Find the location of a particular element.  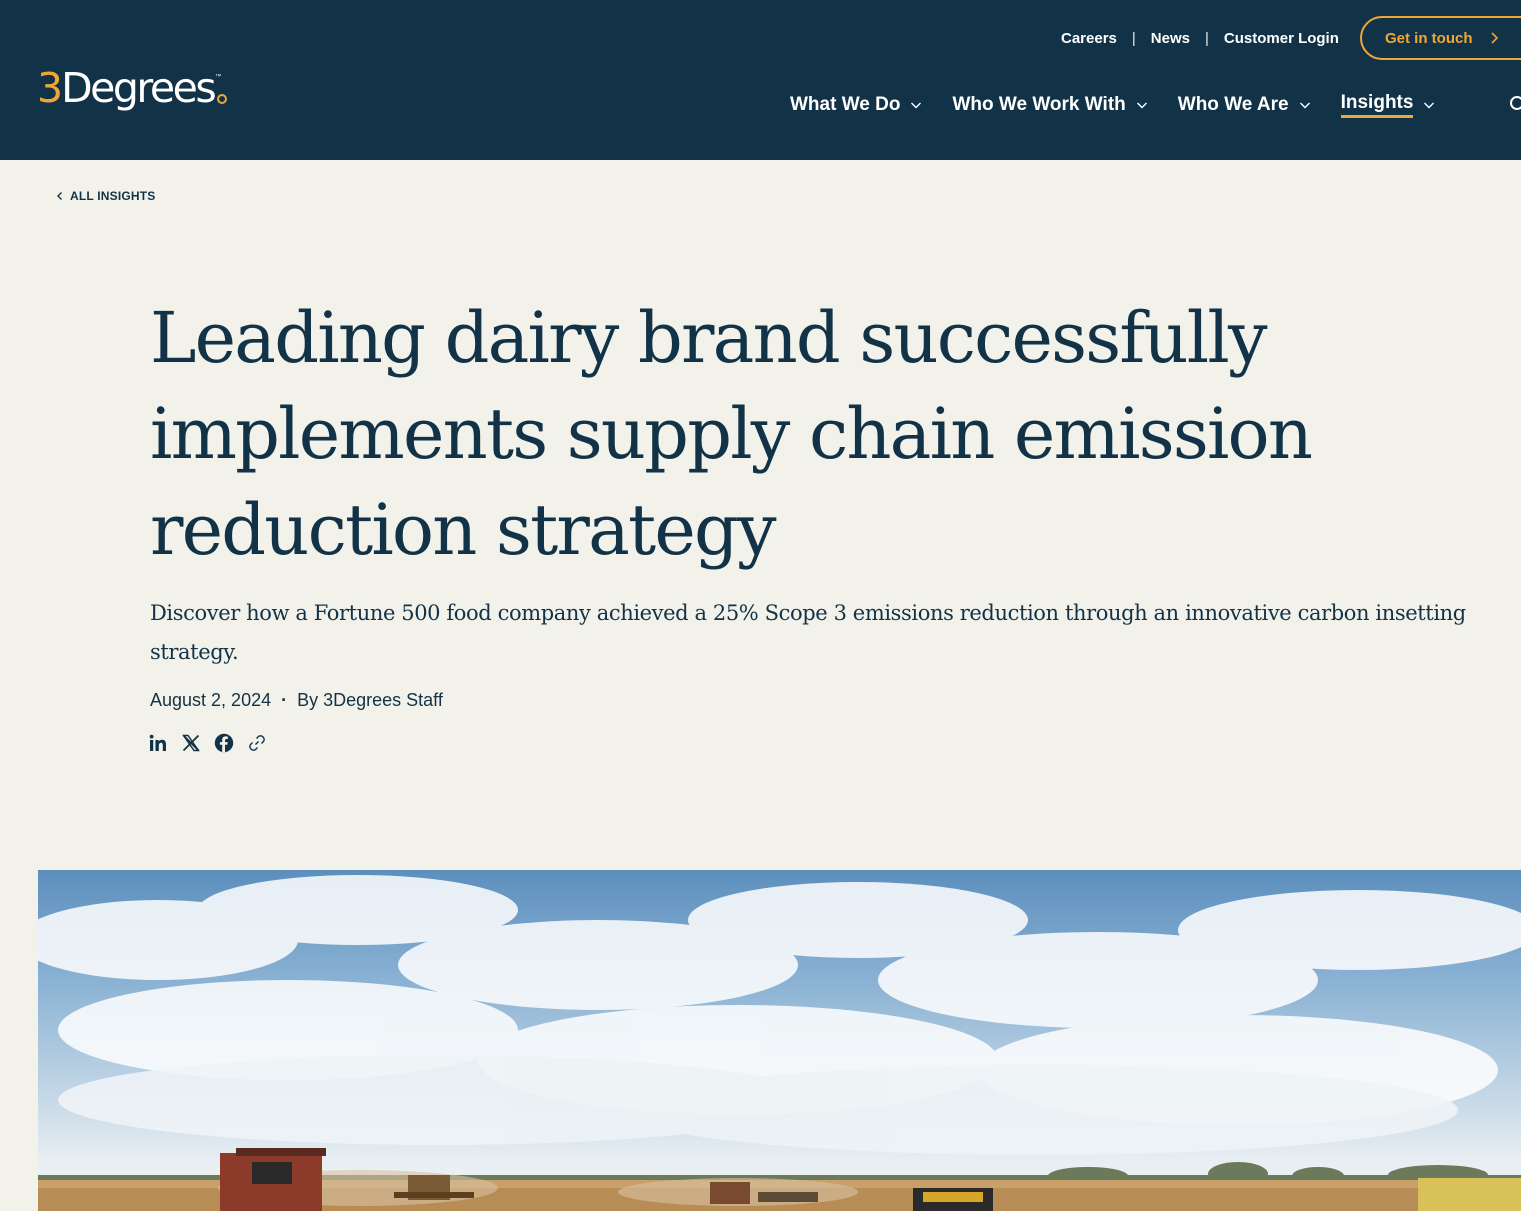

careers-link: Careers is located at coordinates (1089, 38).